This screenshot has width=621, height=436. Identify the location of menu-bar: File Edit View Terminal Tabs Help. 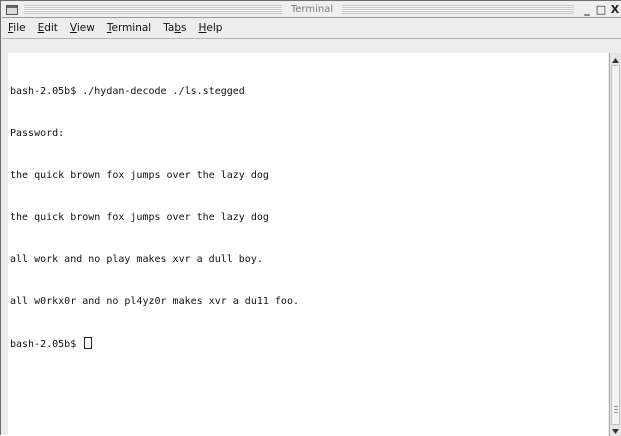
(311, 28).